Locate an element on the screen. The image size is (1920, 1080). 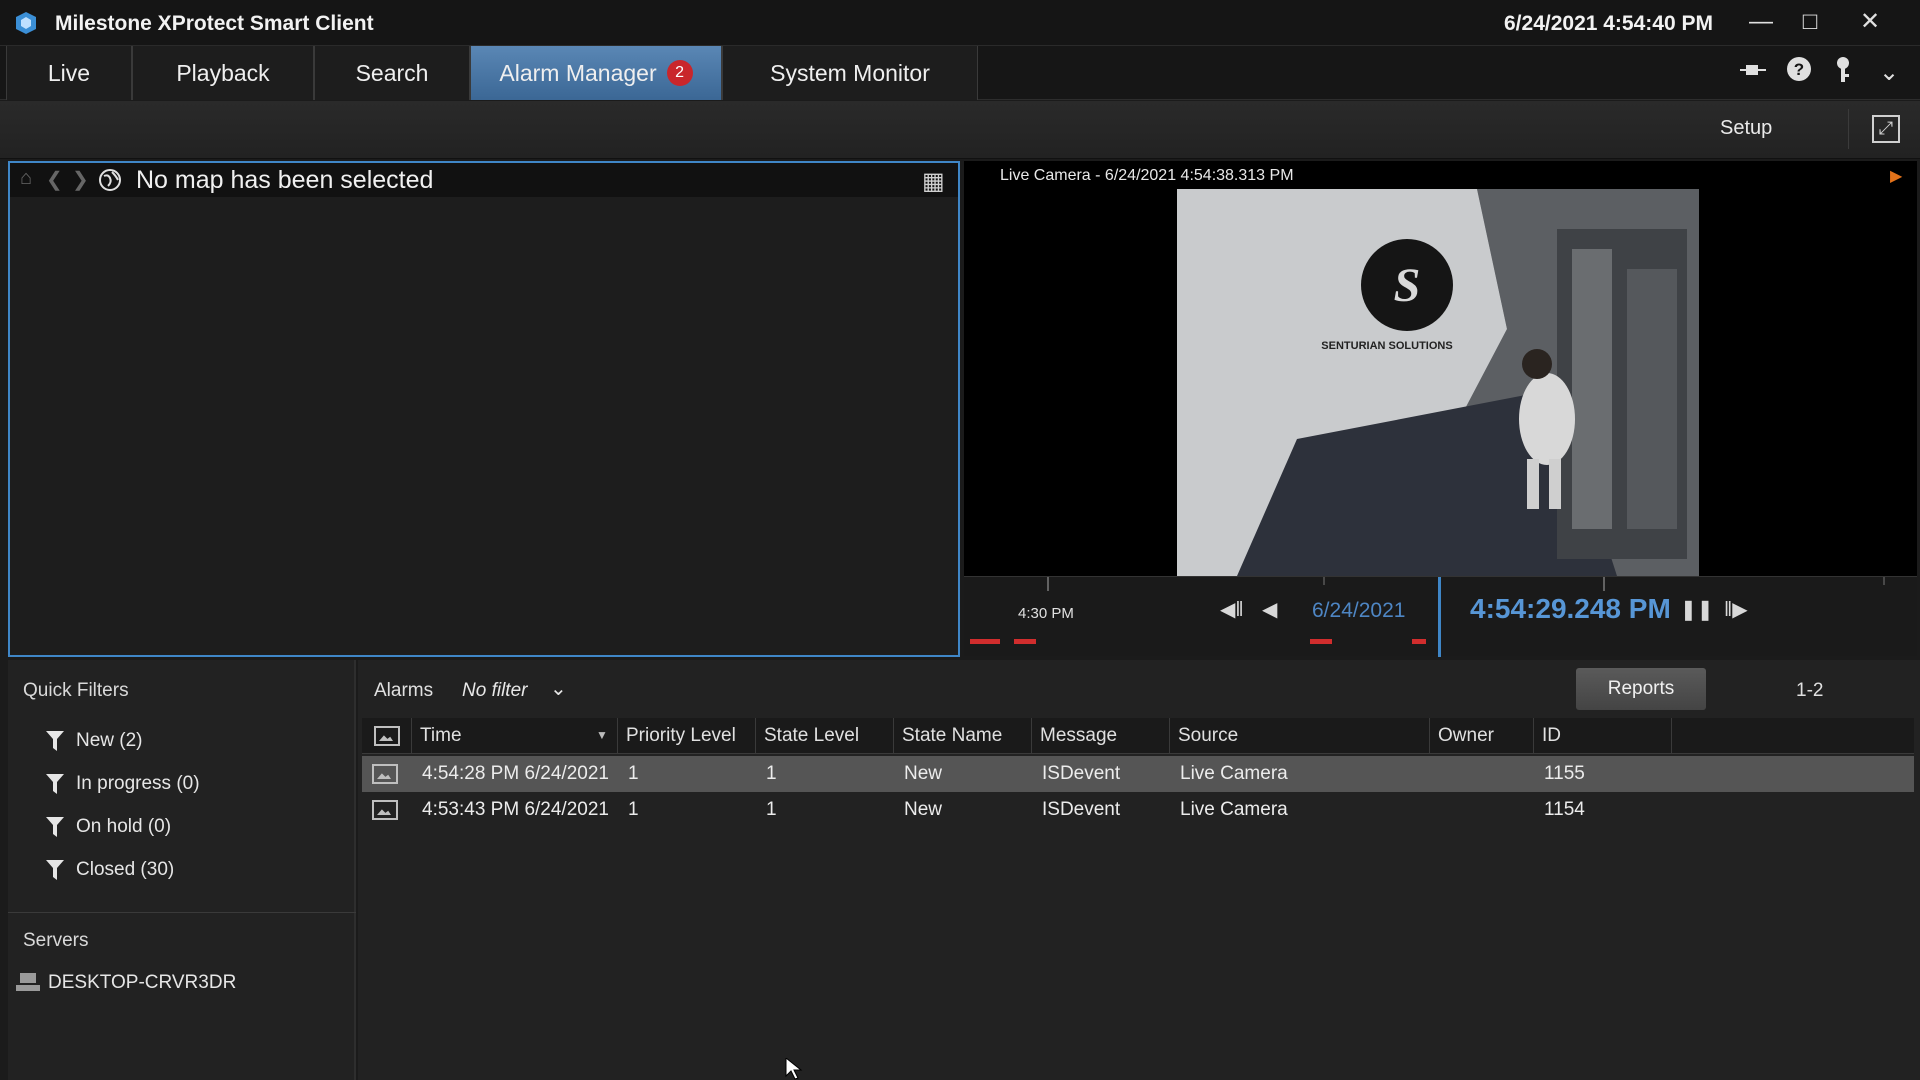
tab-label: System Monitor is located at coordinates (850, 72).